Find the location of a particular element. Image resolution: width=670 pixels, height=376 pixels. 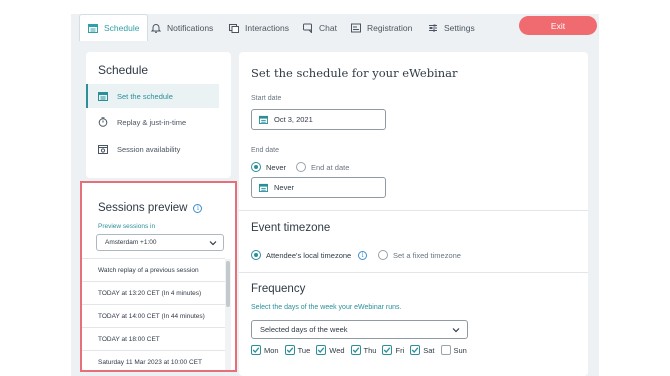

frequency-select-value: Selected days of the week is located at coordinates (304, 329).